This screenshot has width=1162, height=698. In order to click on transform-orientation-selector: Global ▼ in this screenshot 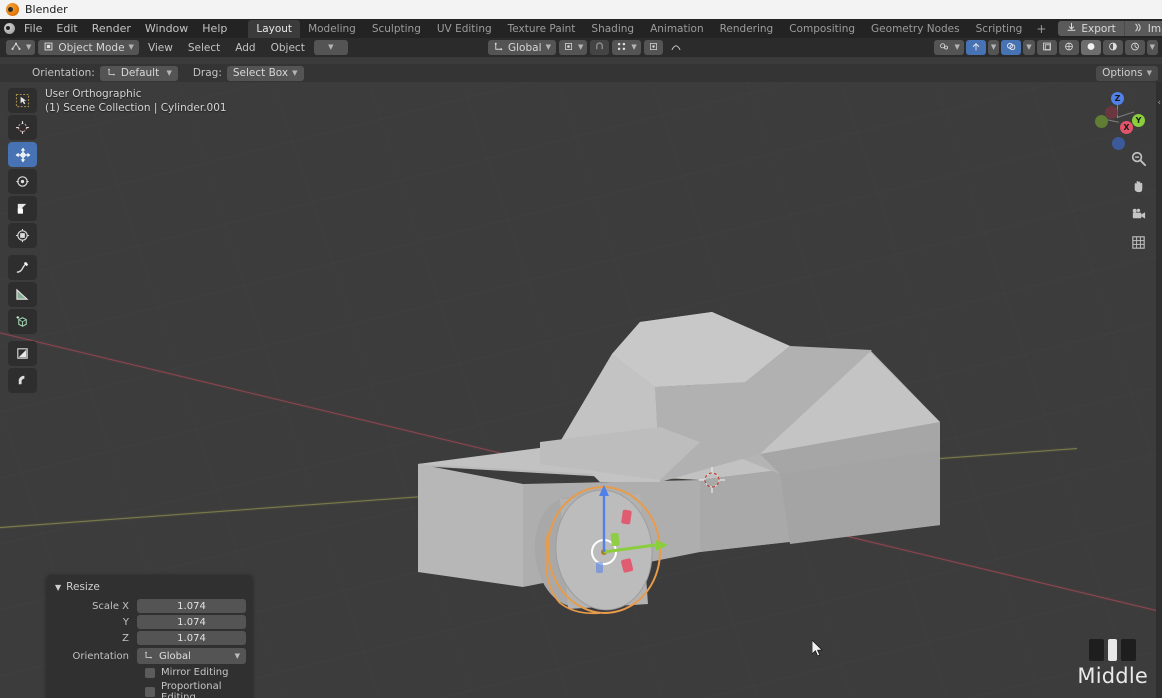, I will do `click(522, 47)`.